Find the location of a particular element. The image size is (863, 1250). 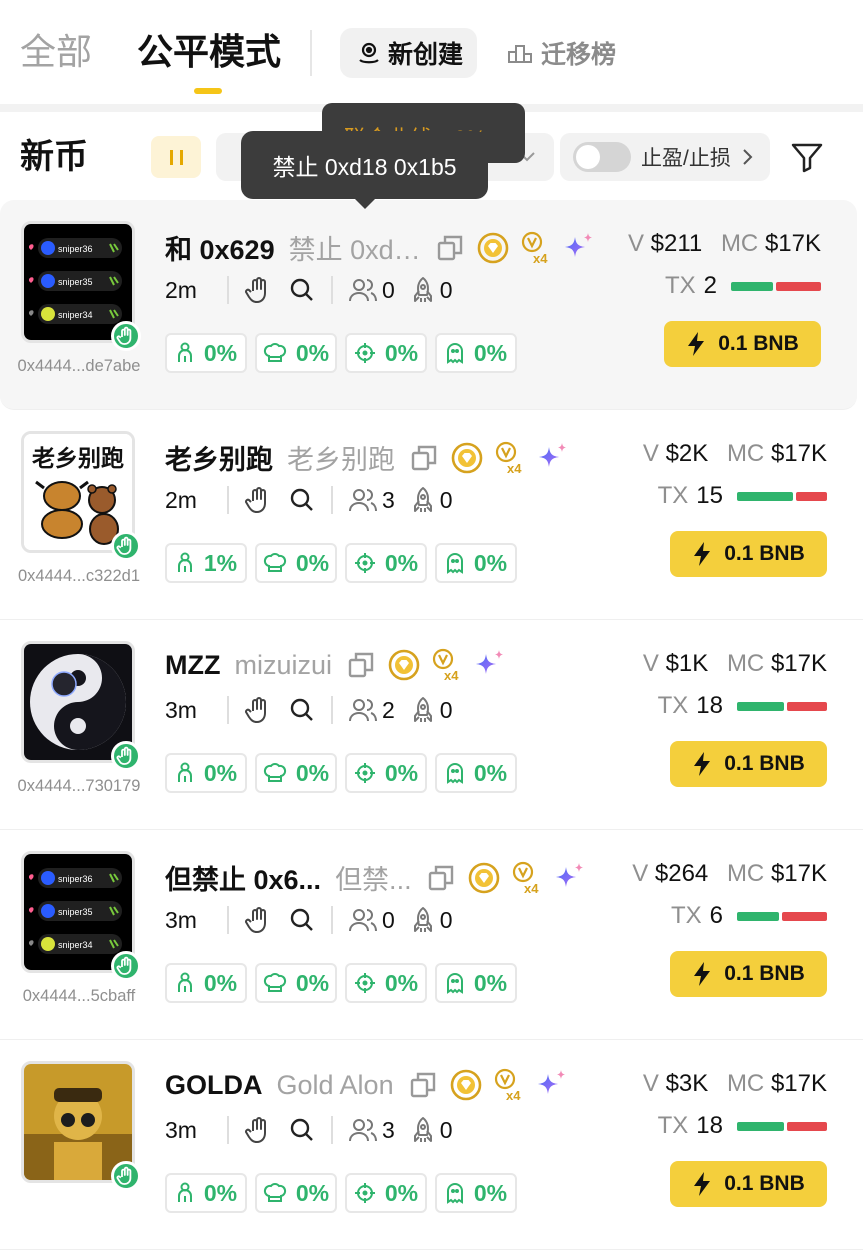

tab-migrate-rank: 迁移榜 is located at coordinates (561, 53).